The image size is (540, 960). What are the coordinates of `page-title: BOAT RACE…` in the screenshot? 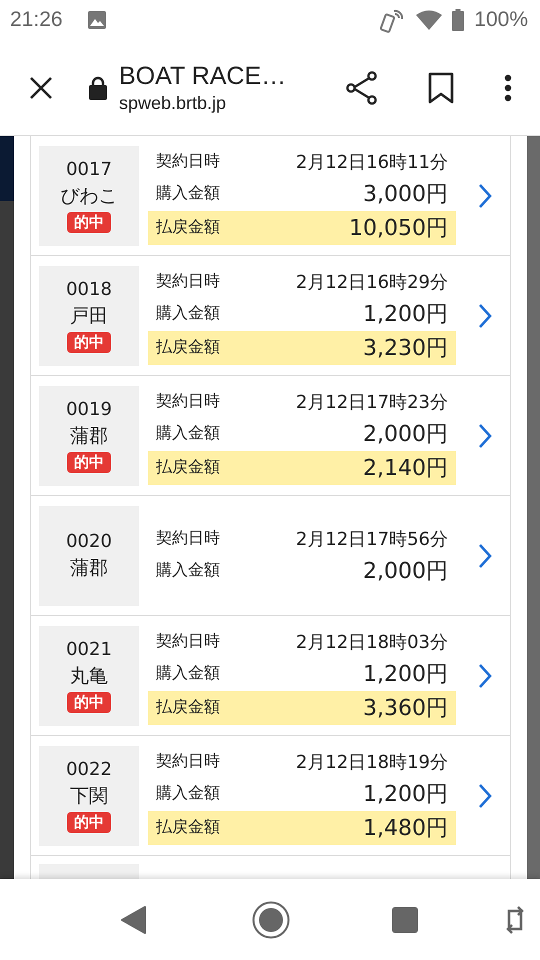 It's located at (203, 76).